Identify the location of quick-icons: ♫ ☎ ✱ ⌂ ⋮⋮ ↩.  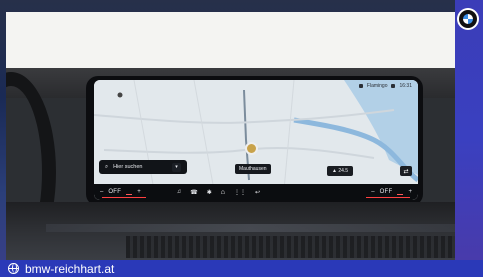
(218, 192).